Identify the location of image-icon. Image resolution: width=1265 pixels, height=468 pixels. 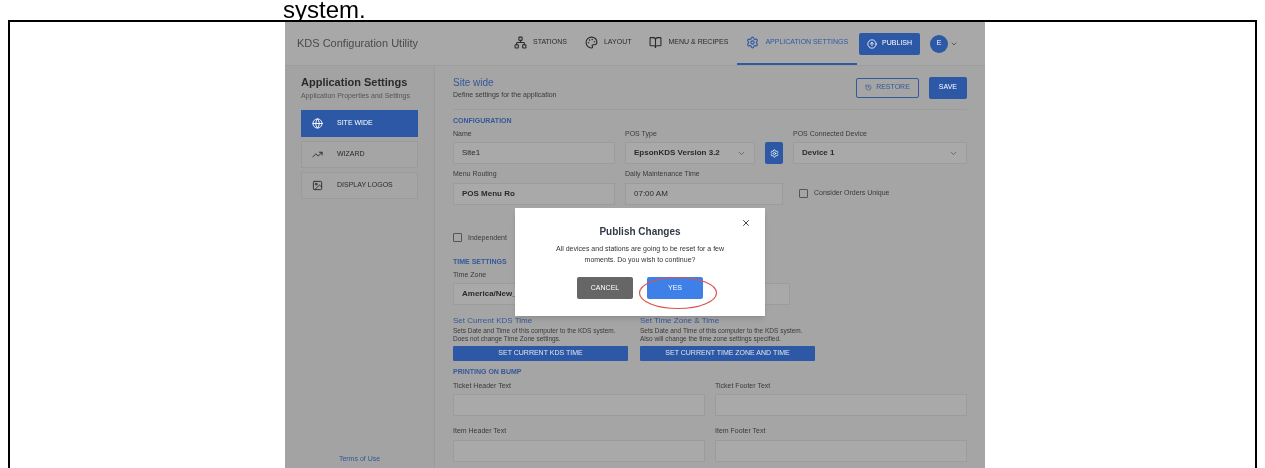
(317, 185).